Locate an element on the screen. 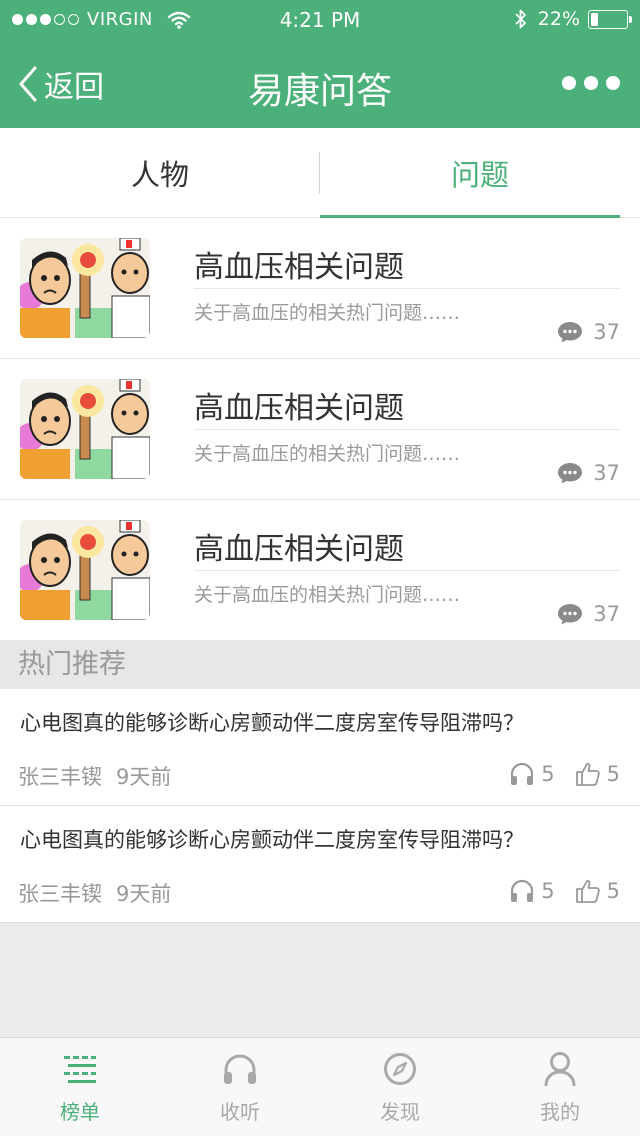 The image size is (640, 1136). tabbar-label: 我的 is located at coordinates (560, 1111).